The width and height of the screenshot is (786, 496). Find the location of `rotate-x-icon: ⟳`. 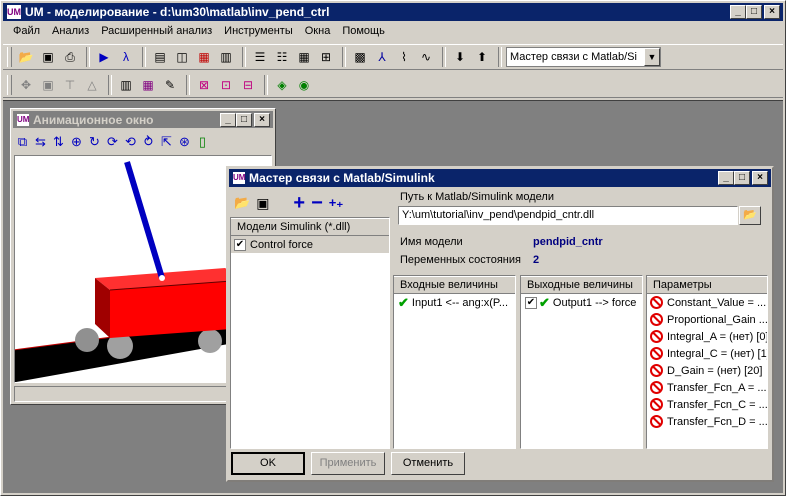

rotate-x-icon: ⟳ is located at coordinates (112, 142).